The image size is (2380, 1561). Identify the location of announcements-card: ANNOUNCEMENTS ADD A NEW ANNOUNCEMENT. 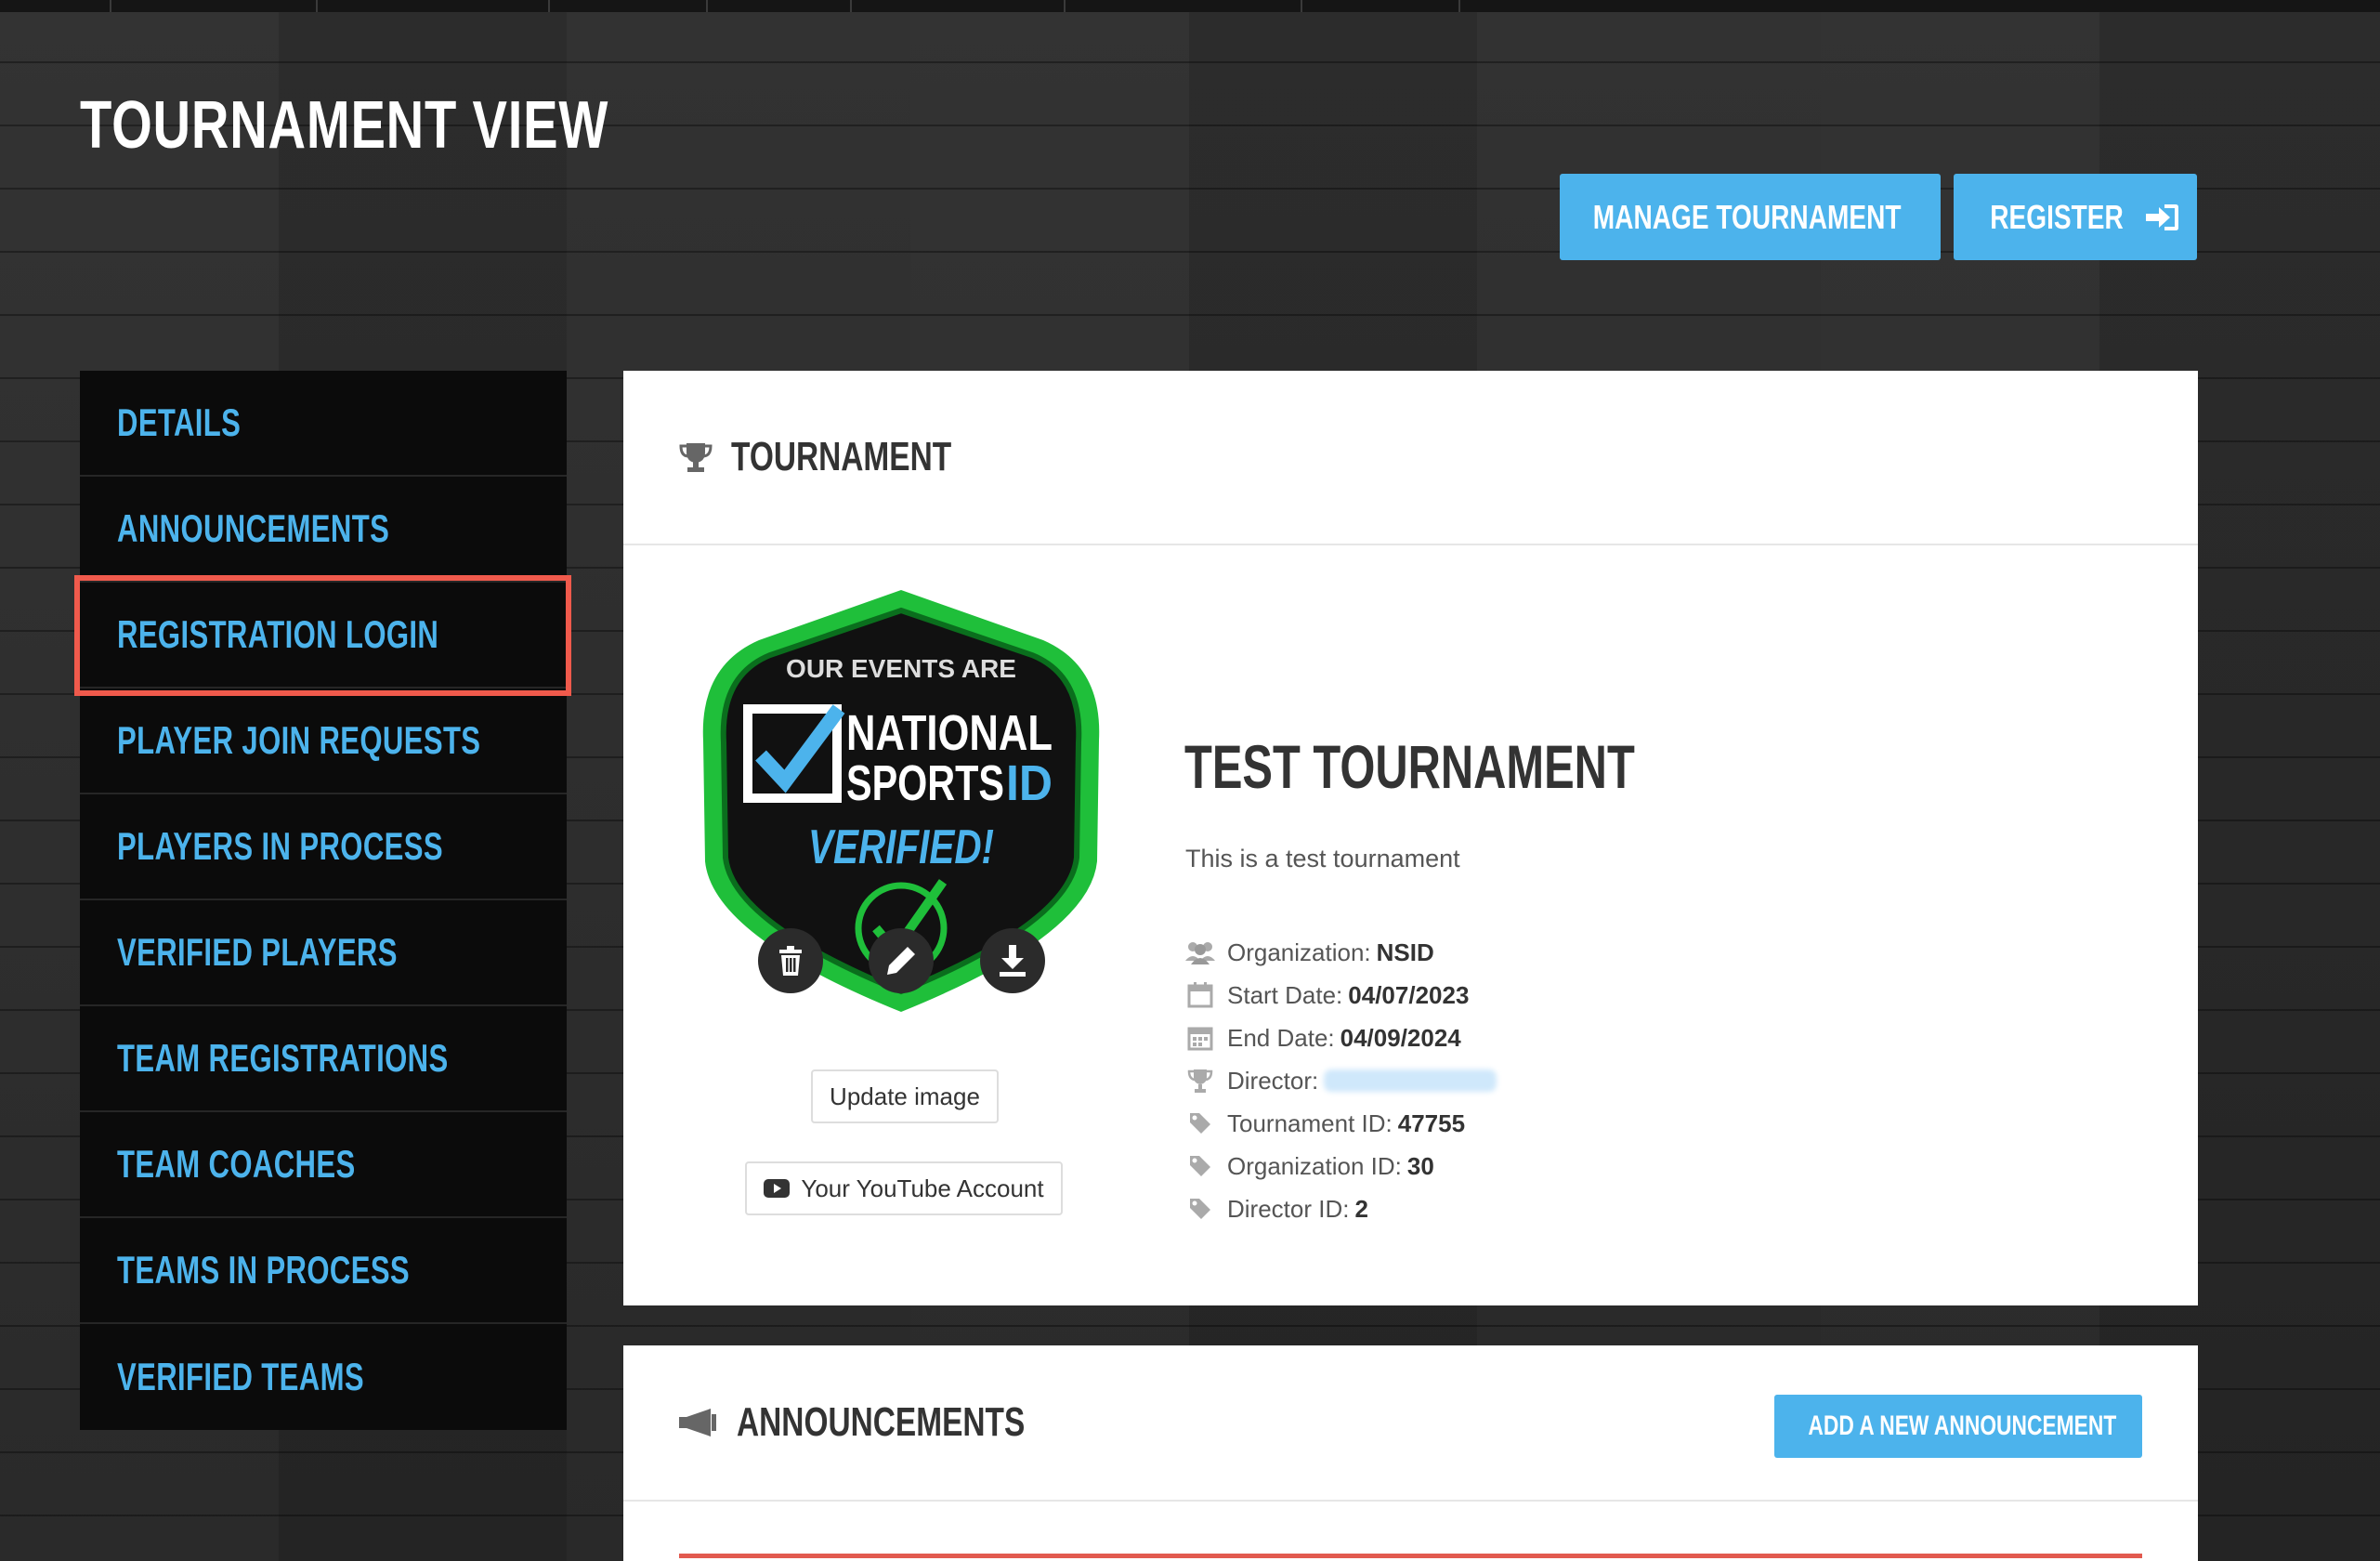
(1410, 1453).